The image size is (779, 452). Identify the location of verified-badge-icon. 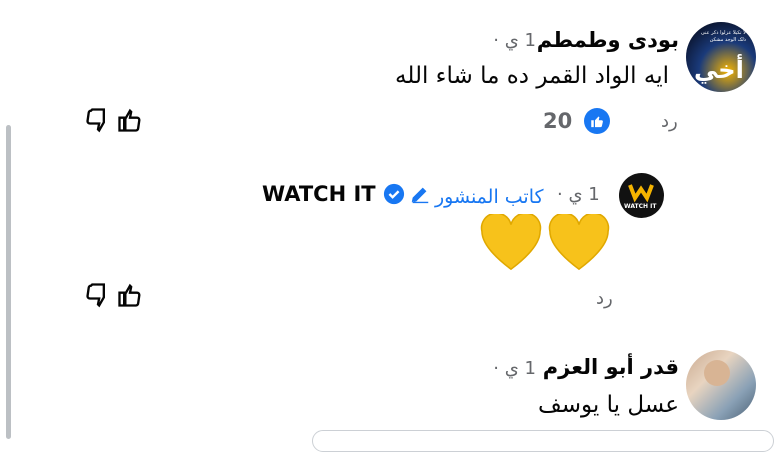
(394, 196).